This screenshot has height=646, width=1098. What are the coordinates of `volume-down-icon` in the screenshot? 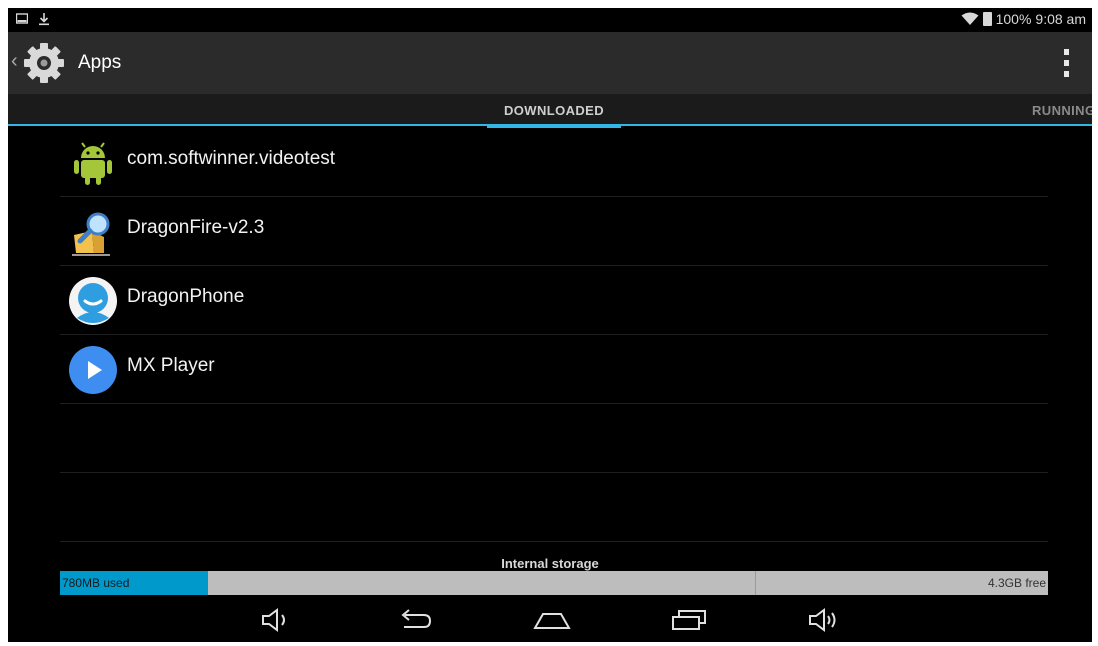 It's located at (275, 620).